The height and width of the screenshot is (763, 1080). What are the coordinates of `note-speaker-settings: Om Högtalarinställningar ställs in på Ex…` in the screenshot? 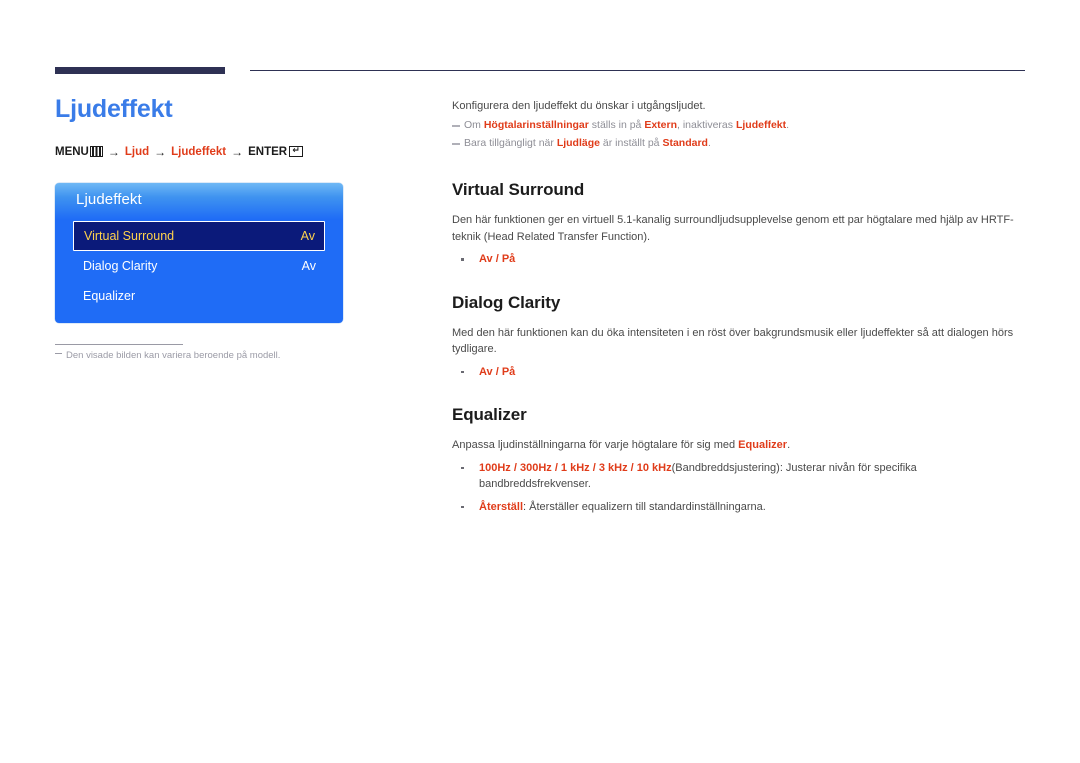 It's located at (739, 125).